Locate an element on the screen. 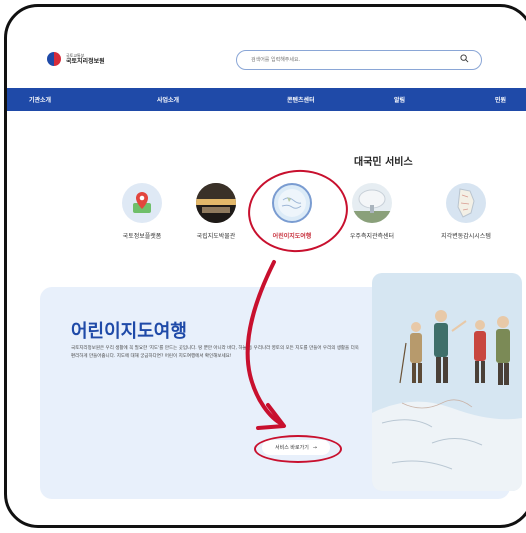 Image resolution: width=526 pixels, height=533 pixels. main-nav: 기관소개 사업소개 콘텐츠센터 알림 민원 is located at coordinates (266, 99).